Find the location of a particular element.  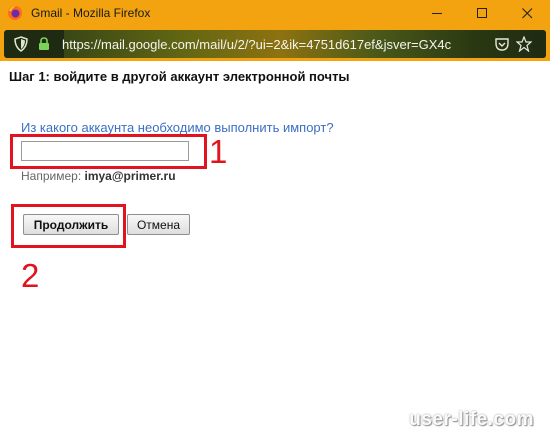

pocket-icon is located at coordinates (502, 44).